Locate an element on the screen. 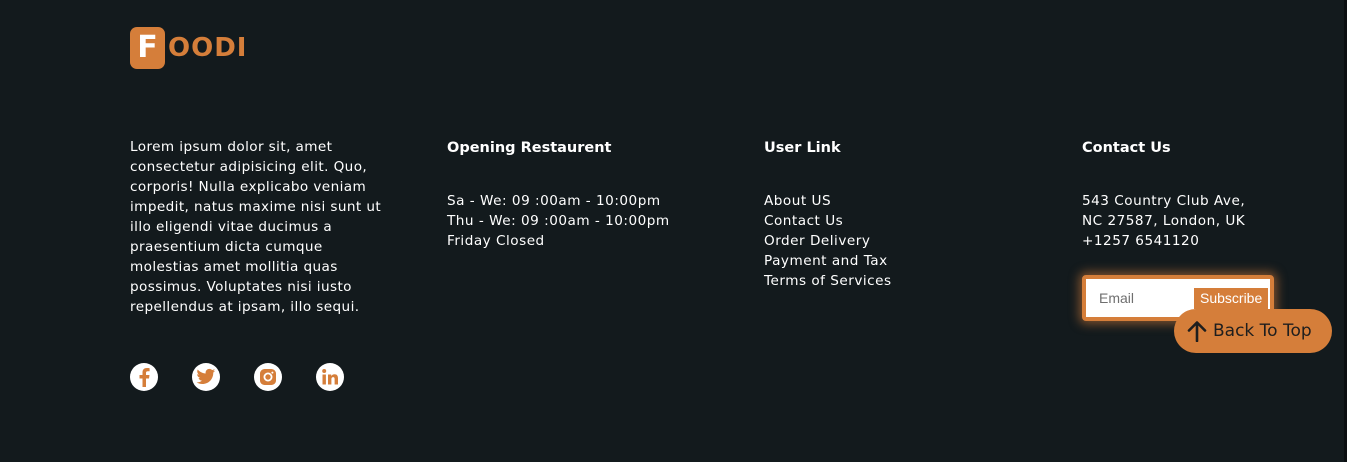 This screenshot has width=1347, height=462. link-order-delivery: Order Delivery is located at coordinates (828, 241).